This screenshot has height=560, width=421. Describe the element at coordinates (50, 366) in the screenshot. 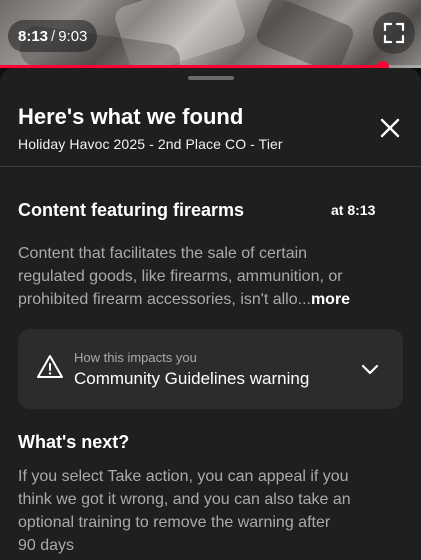

I see `warning-icon` at that location.